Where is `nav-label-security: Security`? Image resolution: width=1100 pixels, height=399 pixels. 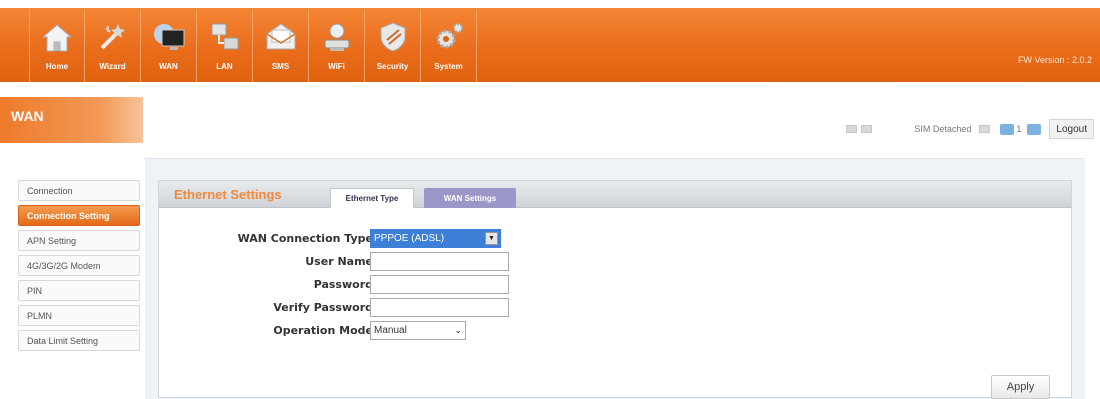
nav-label-security: Security is located at coordinates (392, 66).